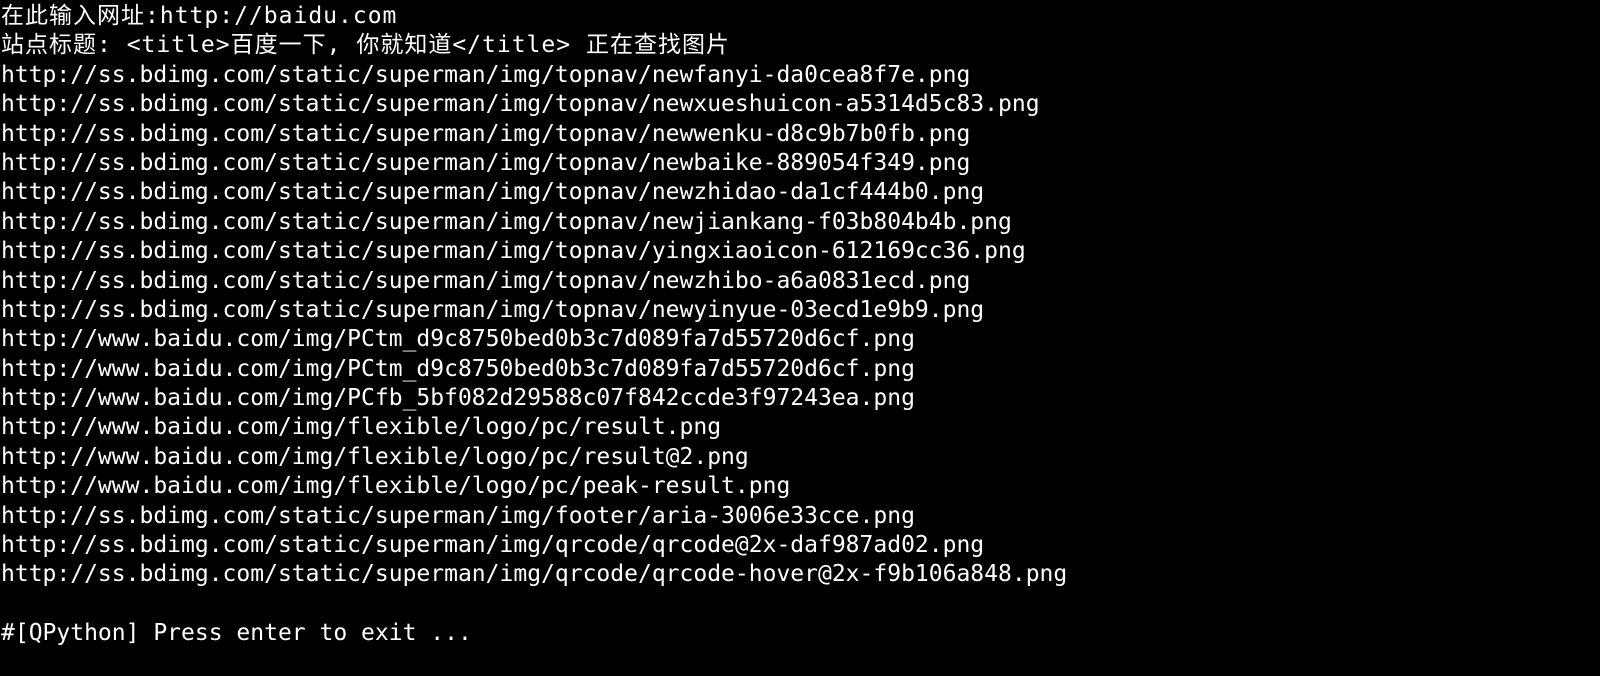 The height and width of the screenshot is (676, 1600). Describe the element at coordinates (199, 16) in the screenshot. I see `url-prompt-line: 在此输入网址:http://baidu.com` at that location.